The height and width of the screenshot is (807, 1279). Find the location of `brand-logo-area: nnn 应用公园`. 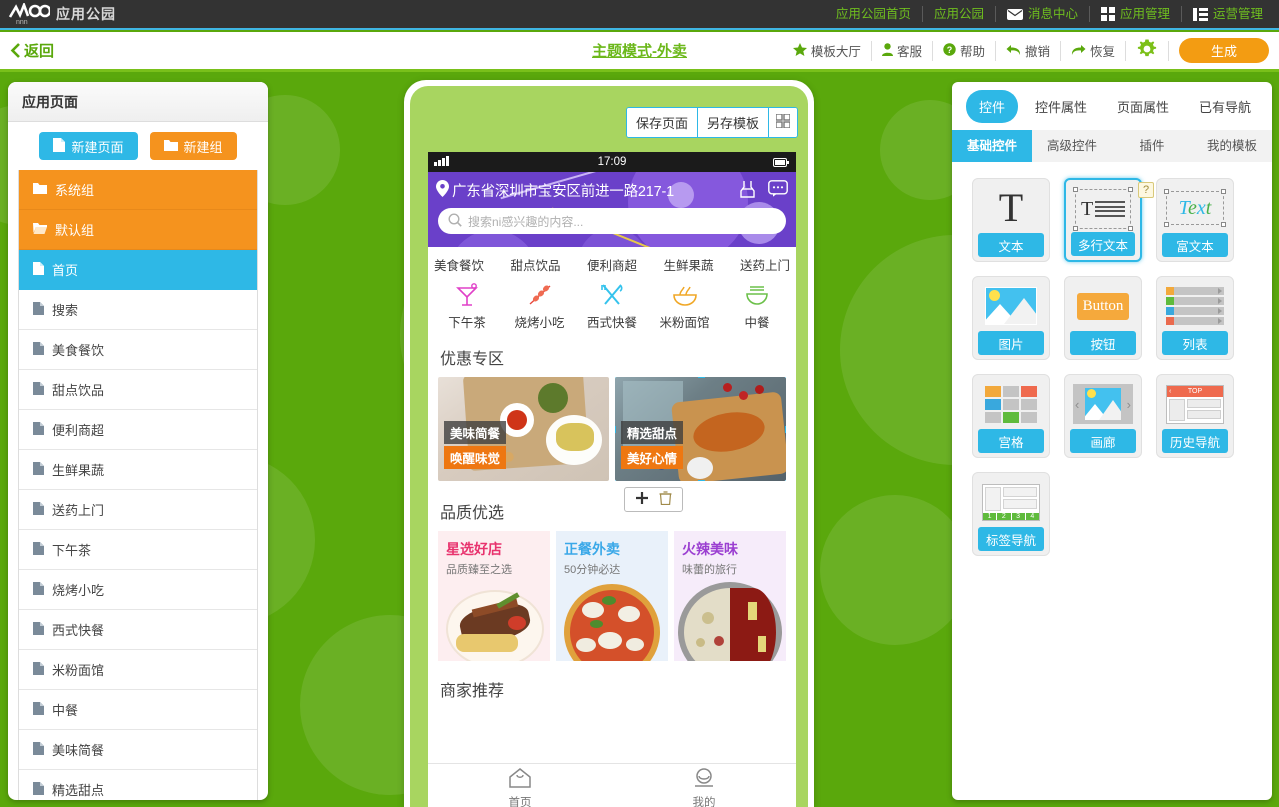

brand-logo-area: nnn 应用公园 is located at coordinates (62, 14).